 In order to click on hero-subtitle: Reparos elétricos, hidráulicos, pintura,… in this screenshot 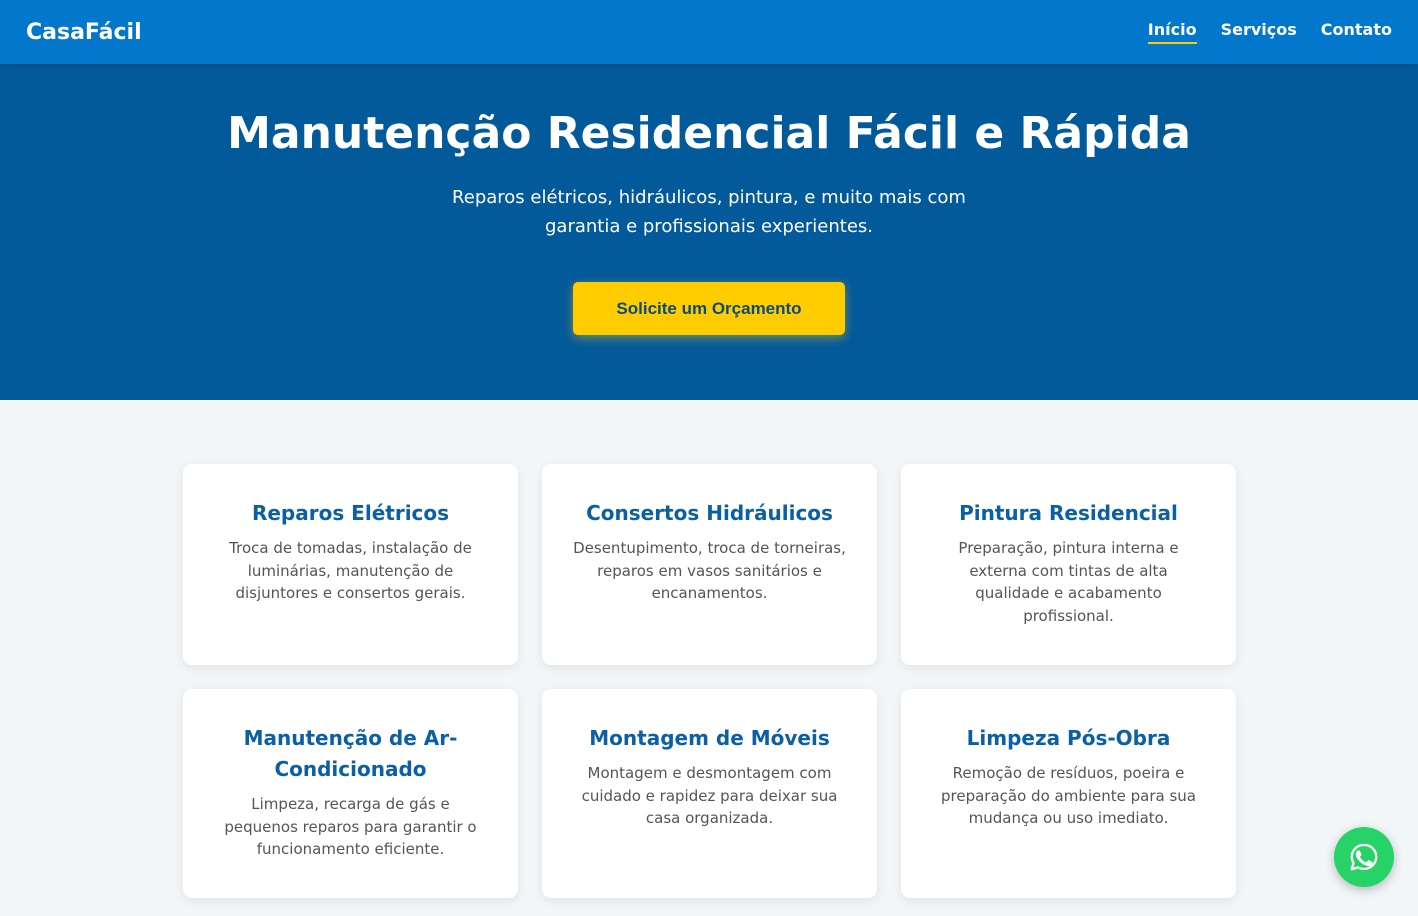, I will do `click(709, 212)`.